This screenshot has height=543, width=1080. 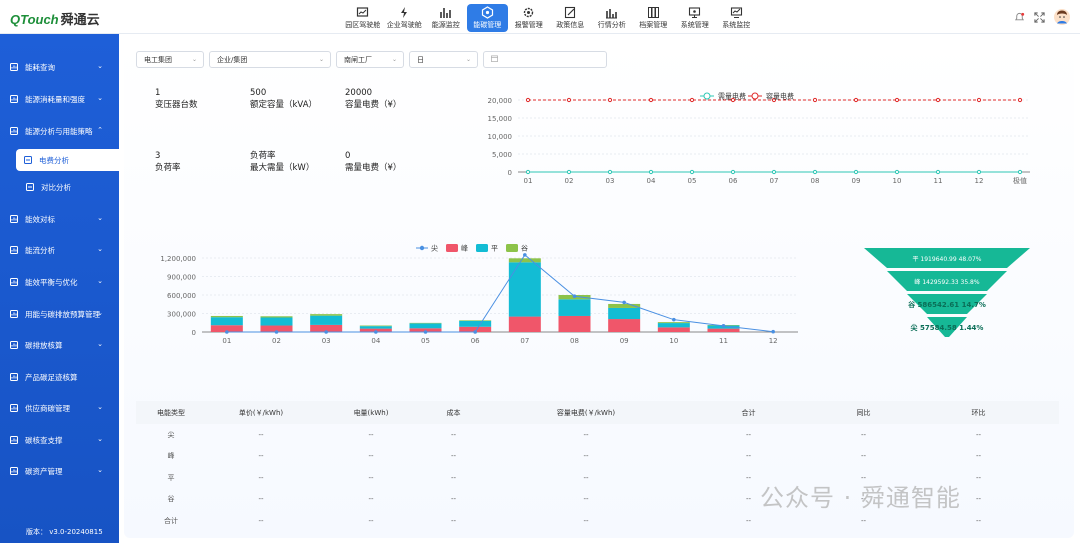 I want to click on x-tick-label: 11, so click(x=938, y=181).